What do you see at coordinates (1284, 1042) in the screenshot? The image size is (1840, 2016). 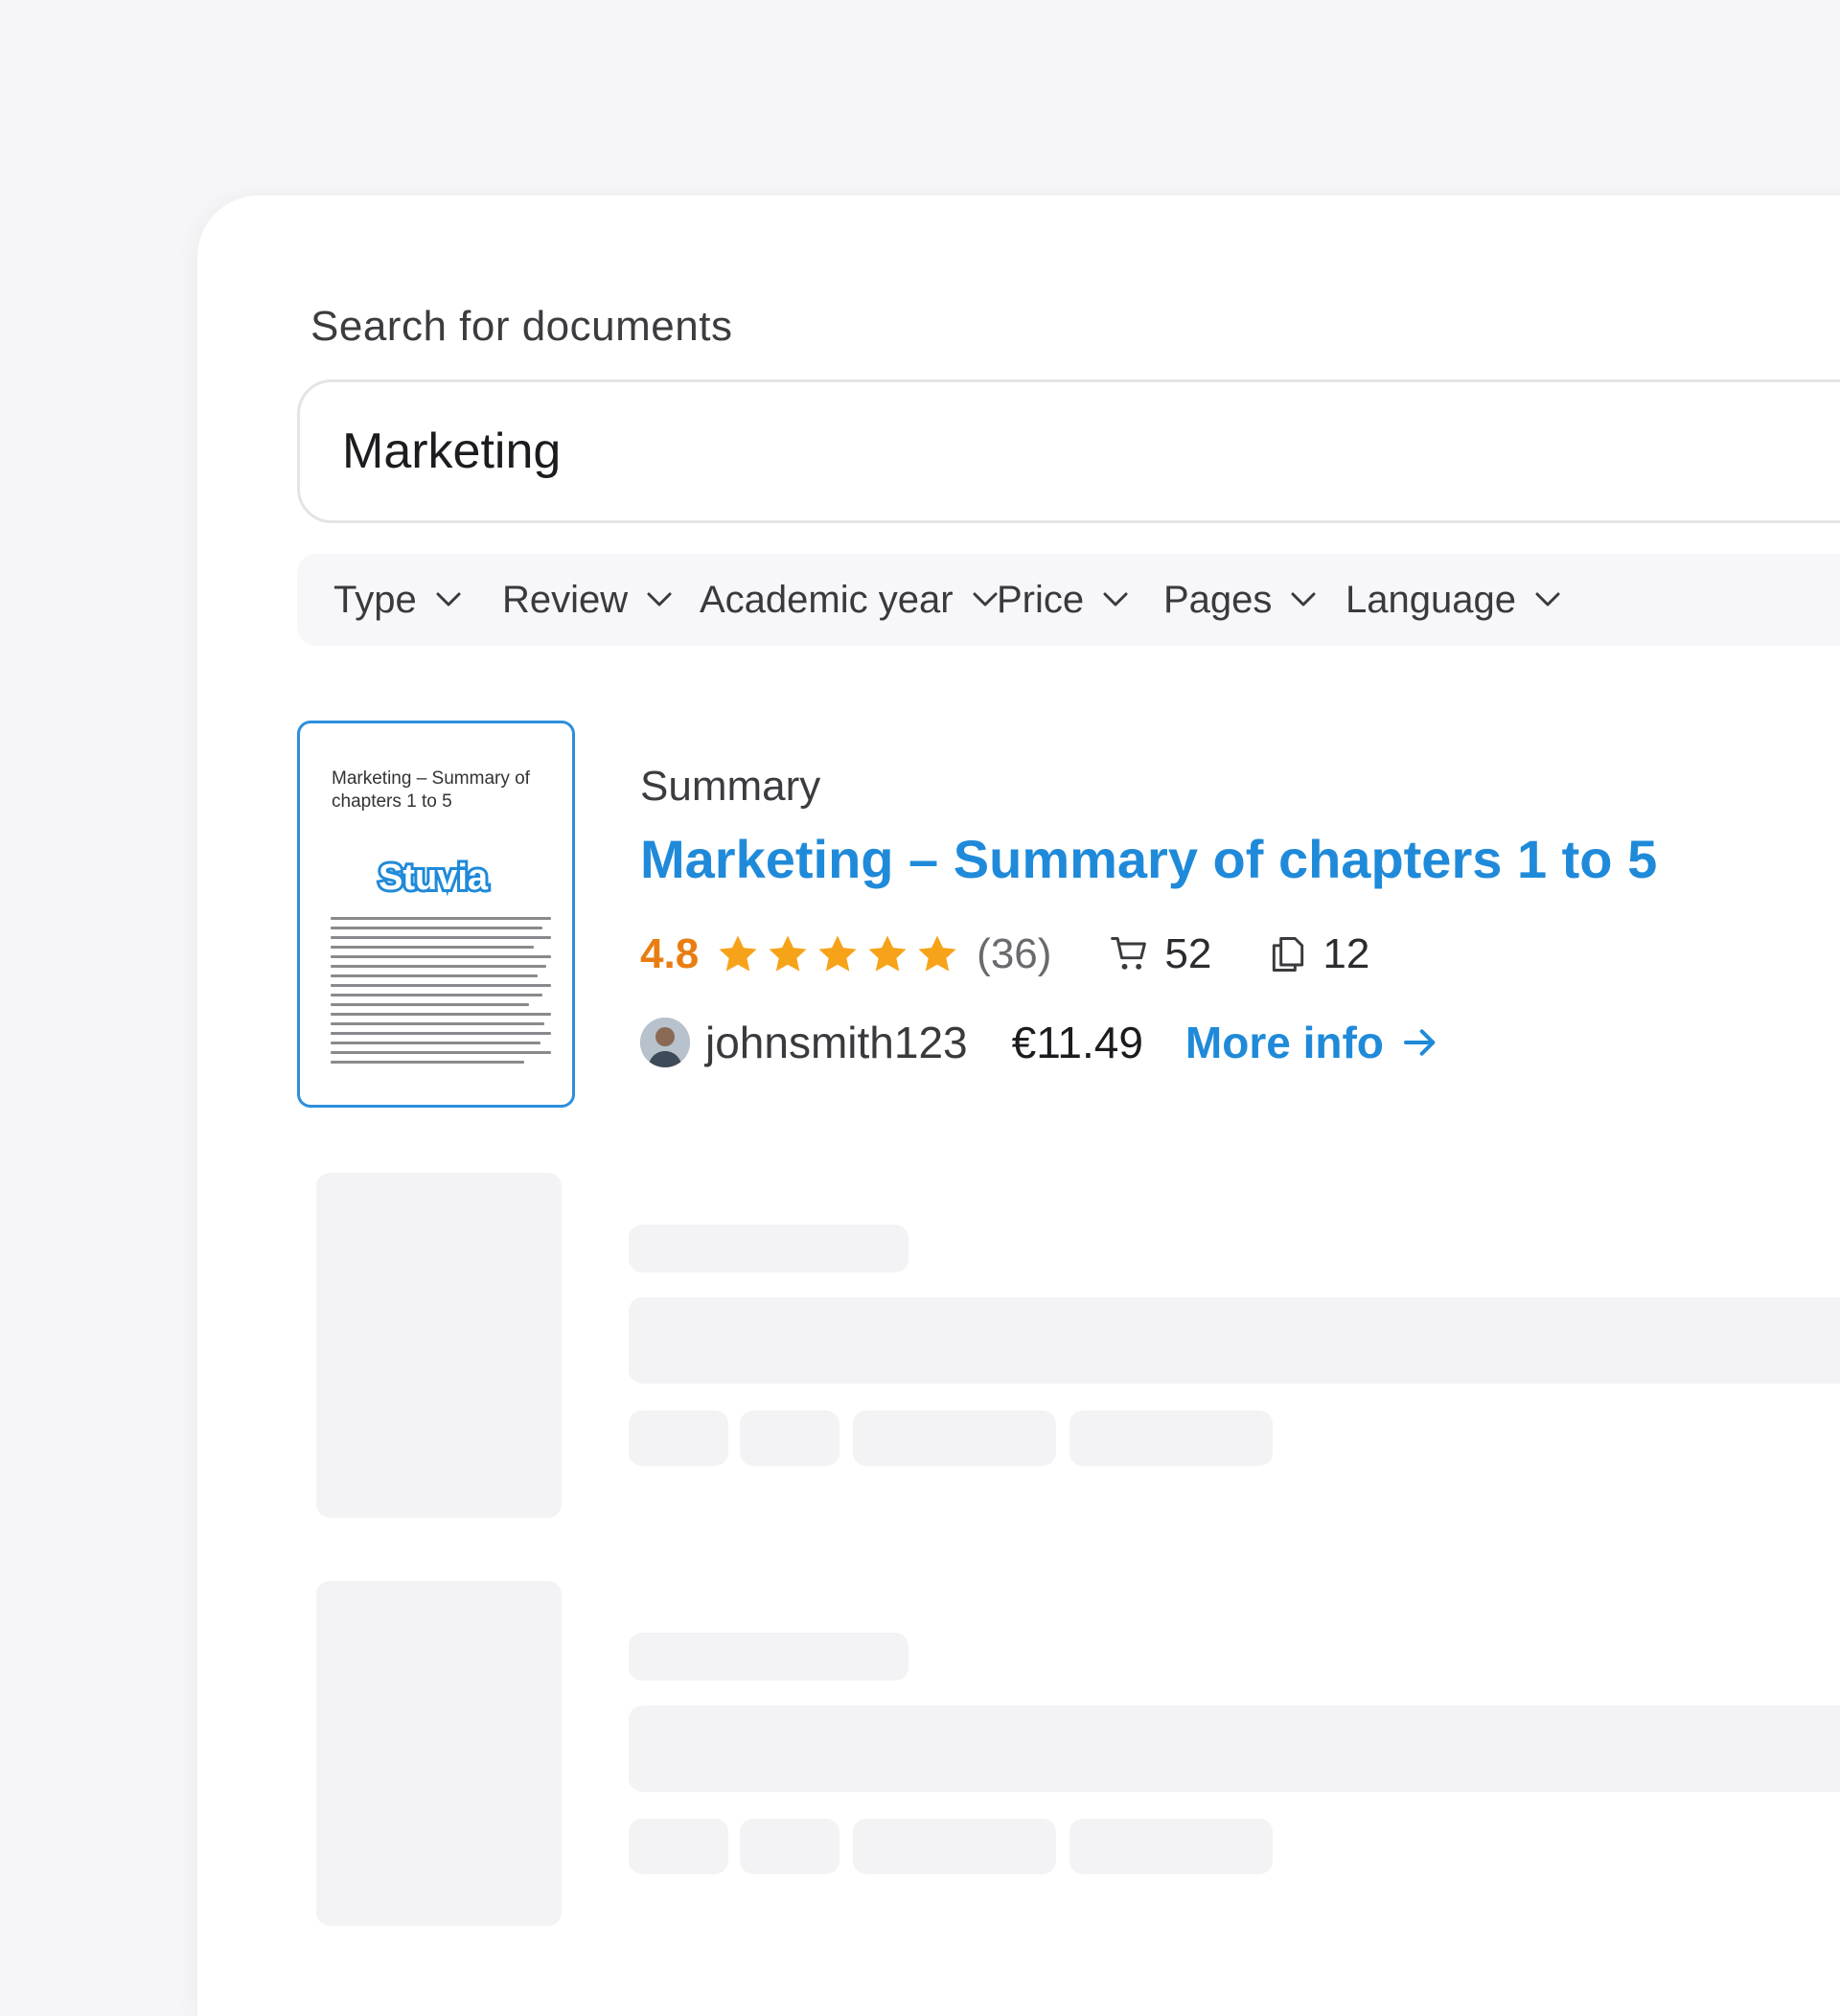 I see `more-info-label: More info` at bounding box center [1284, 1042].